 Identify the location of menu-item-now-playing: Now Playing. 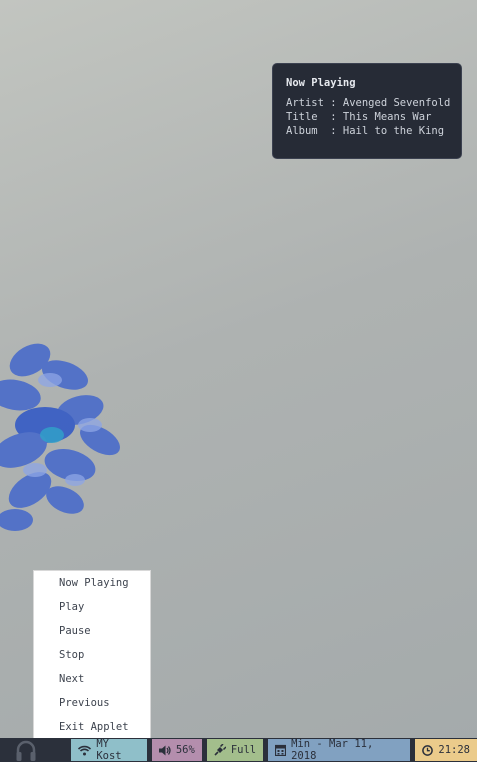
(92, 583).